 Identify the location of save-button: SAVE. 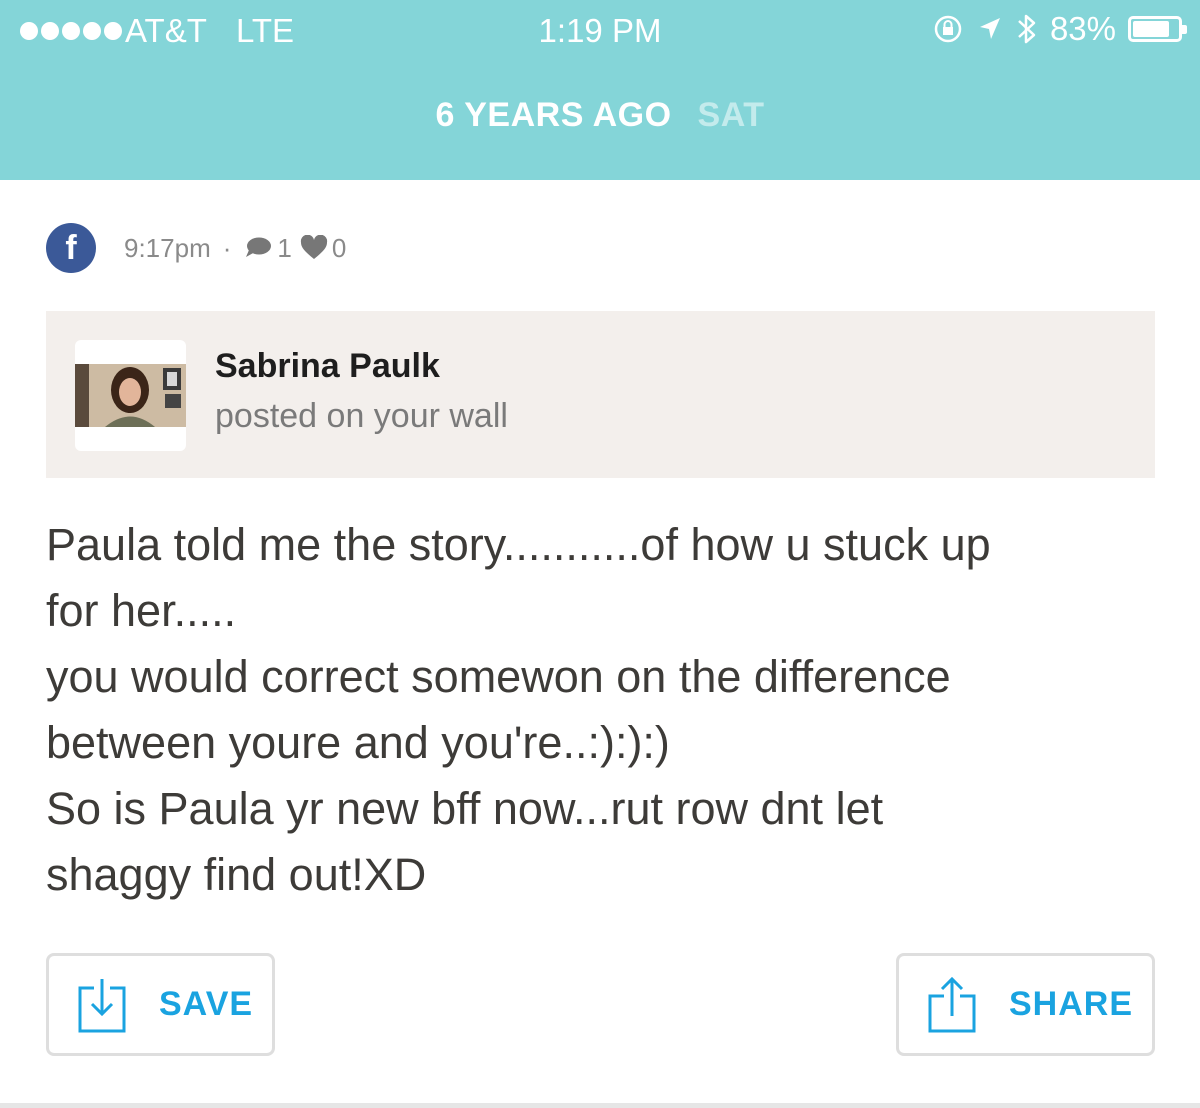
(160, 1004).